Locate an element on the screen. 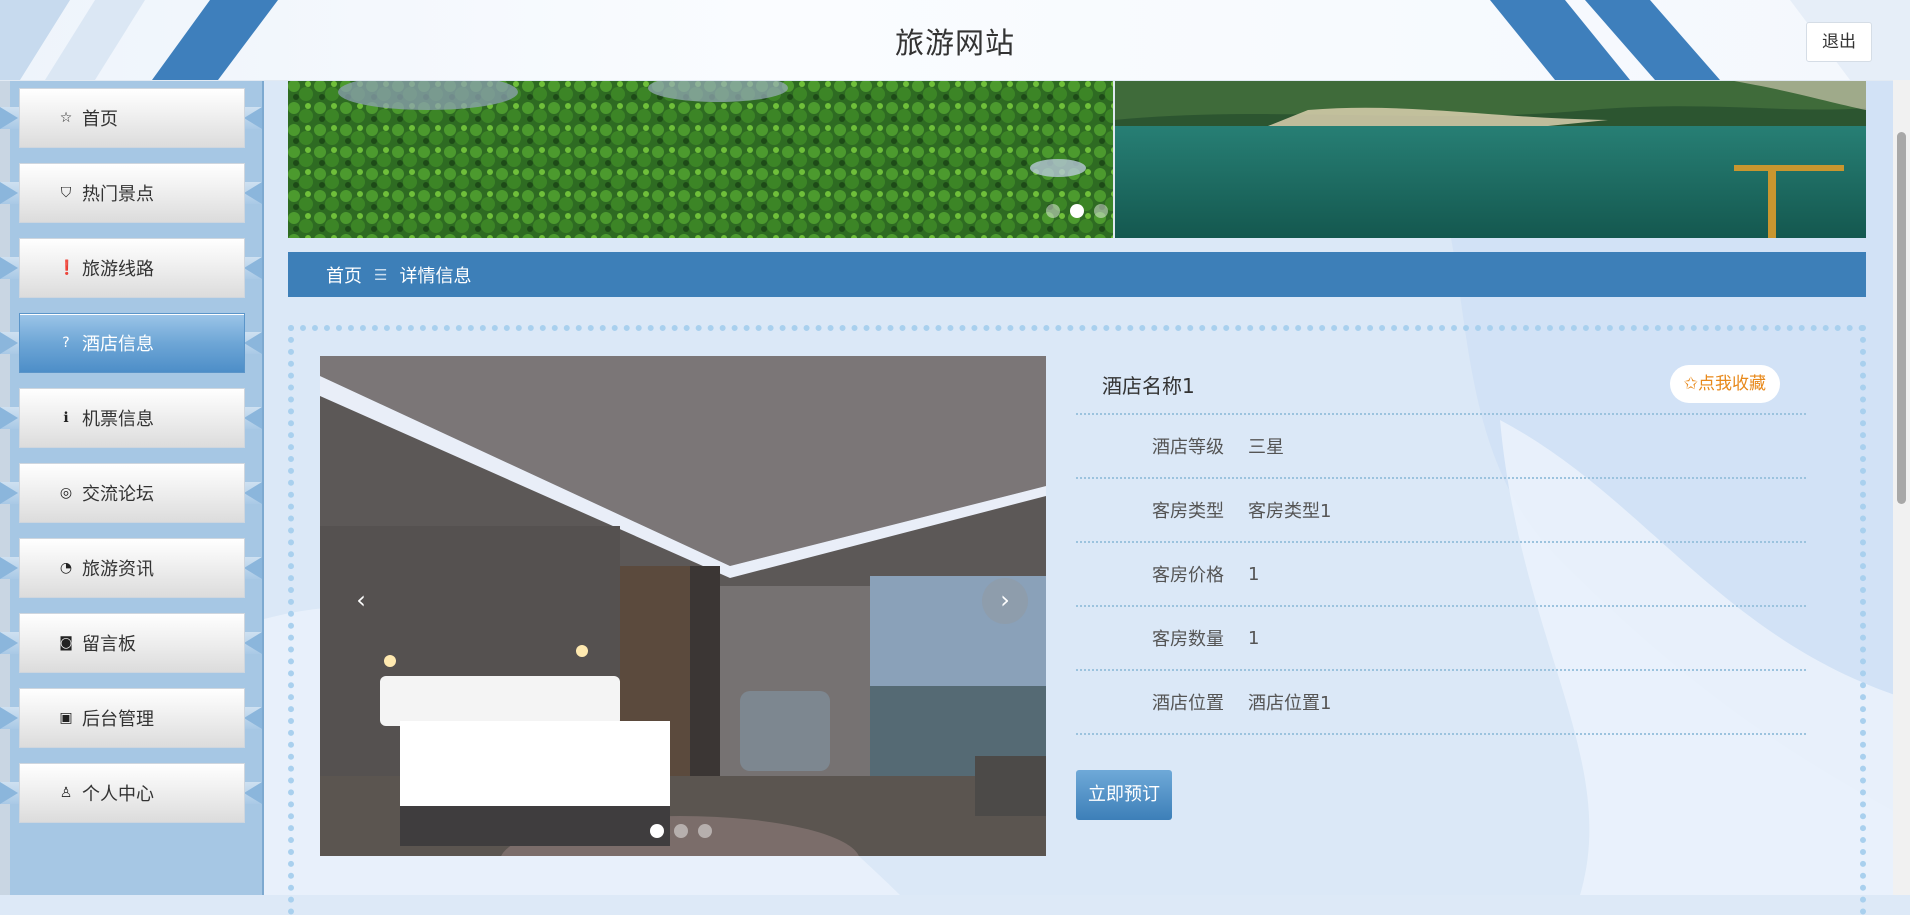 Image resolution: width=1910 pixels, height=915 pixels. sidebar-item-label: 个人中心 is located at coordinates (118, 794).